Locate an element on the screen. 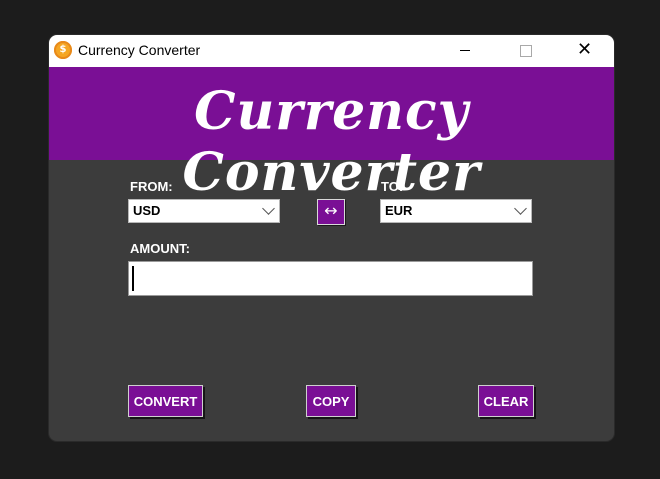 This screenshot has height=479, width=660. swap-arrows-icon: ↔ is located at coordinates (331, 210).